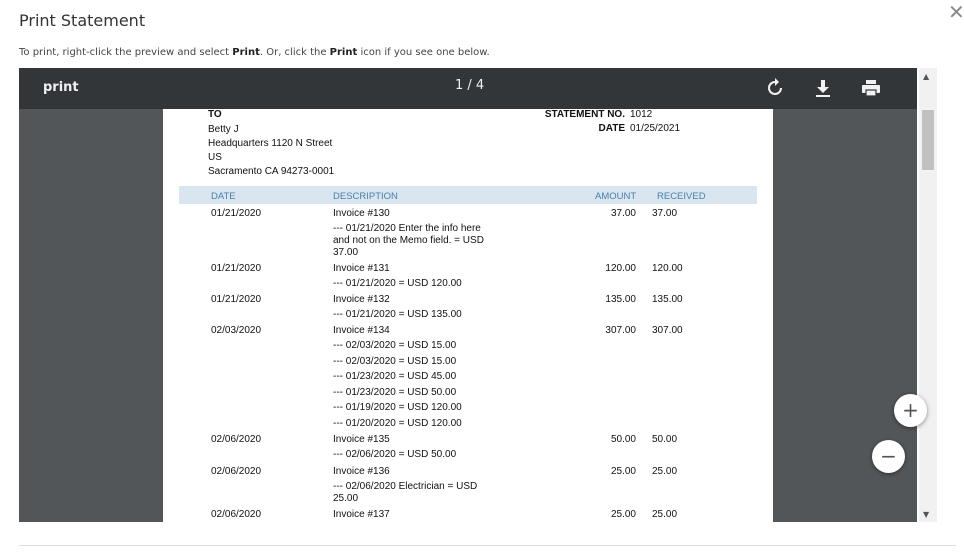 This screenshot has width=964, height=553. I want to click on close-icon: ✕, so click(956, 12).